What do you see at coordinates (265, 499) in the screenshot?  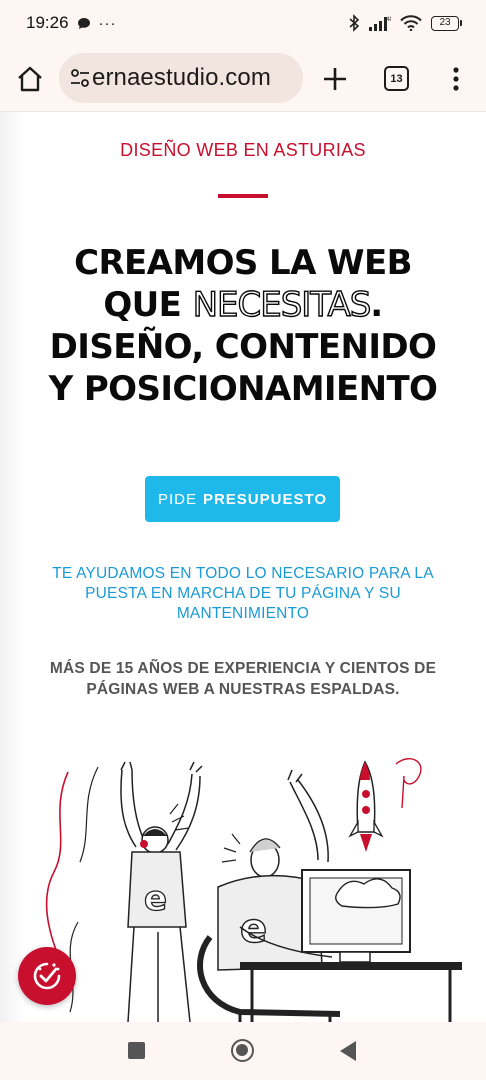 I see `cta-label-bold: PRESUPUESTO` at bounding box center [265, 499].